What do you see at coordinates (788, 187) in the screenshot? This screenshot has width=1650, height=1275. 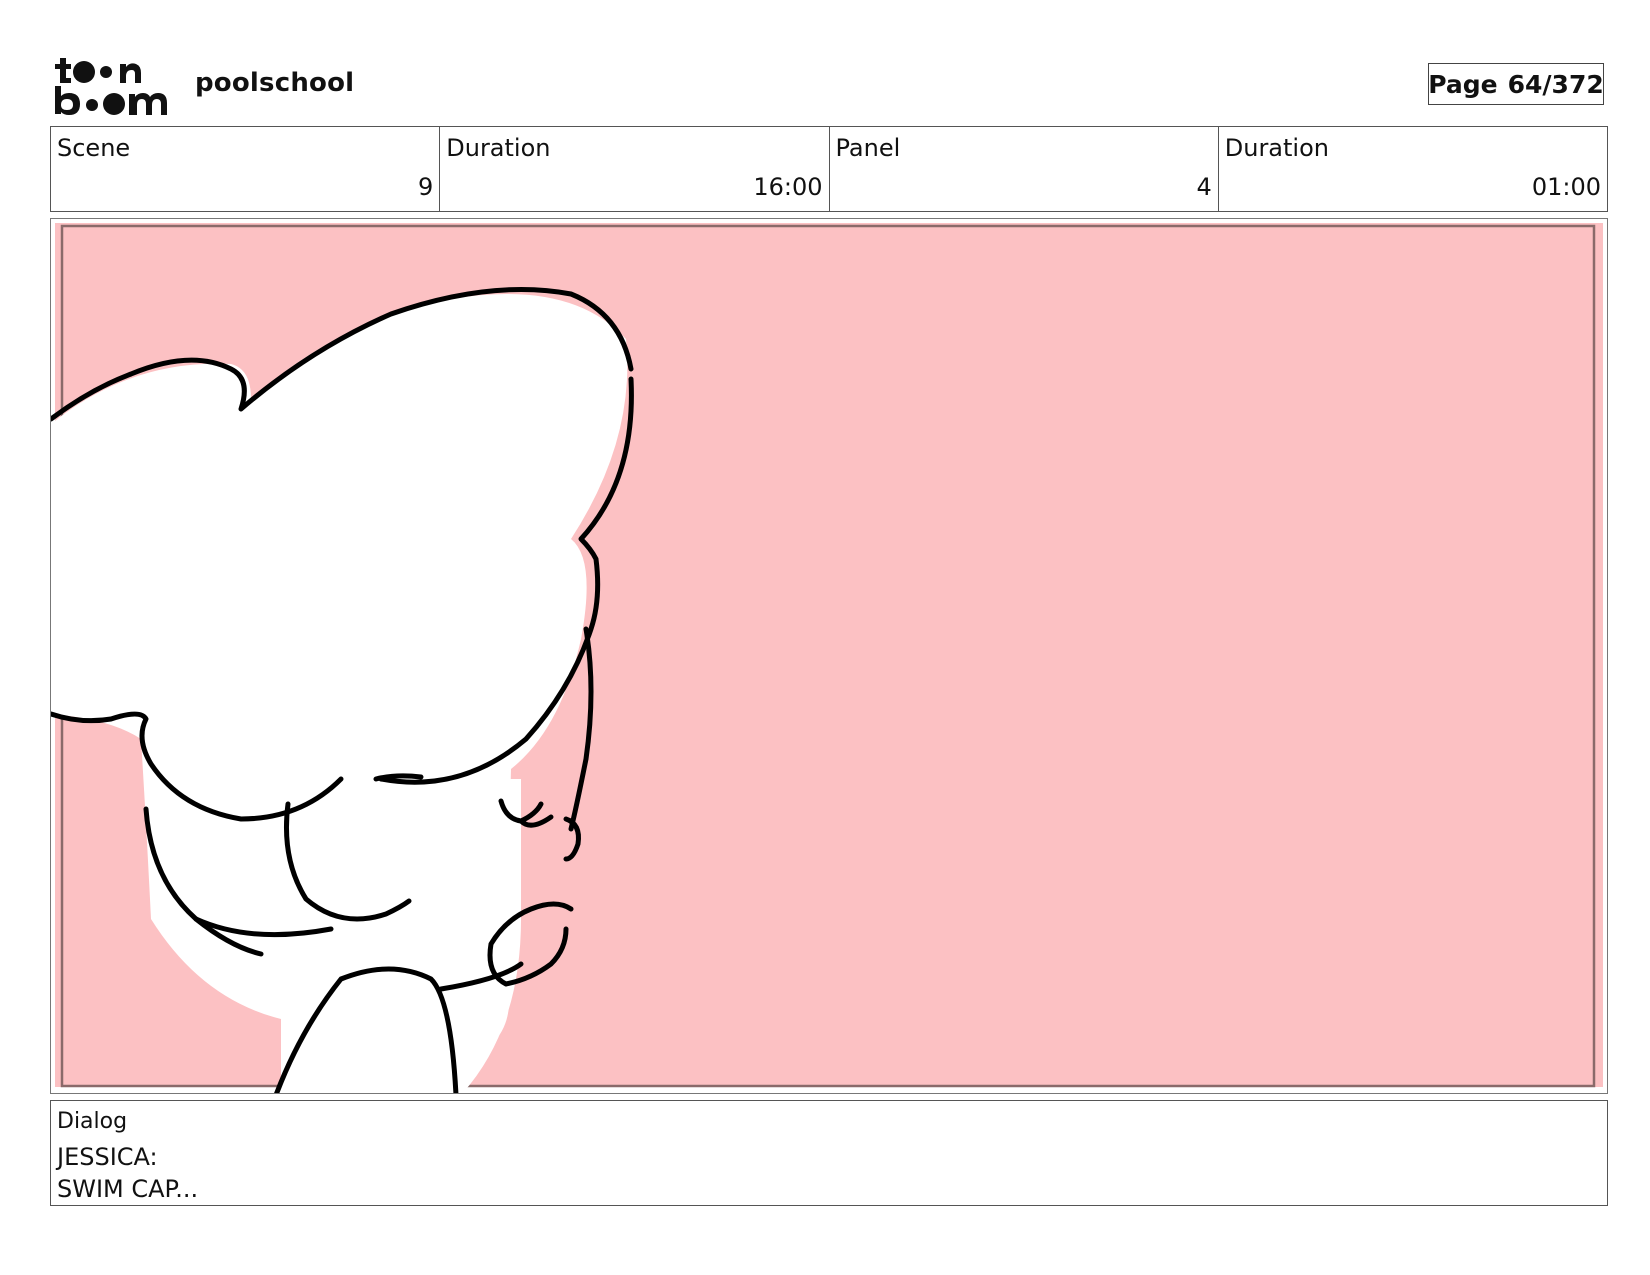 I see `scene-duration-value: 16:00` at bounding box center [788, 187].